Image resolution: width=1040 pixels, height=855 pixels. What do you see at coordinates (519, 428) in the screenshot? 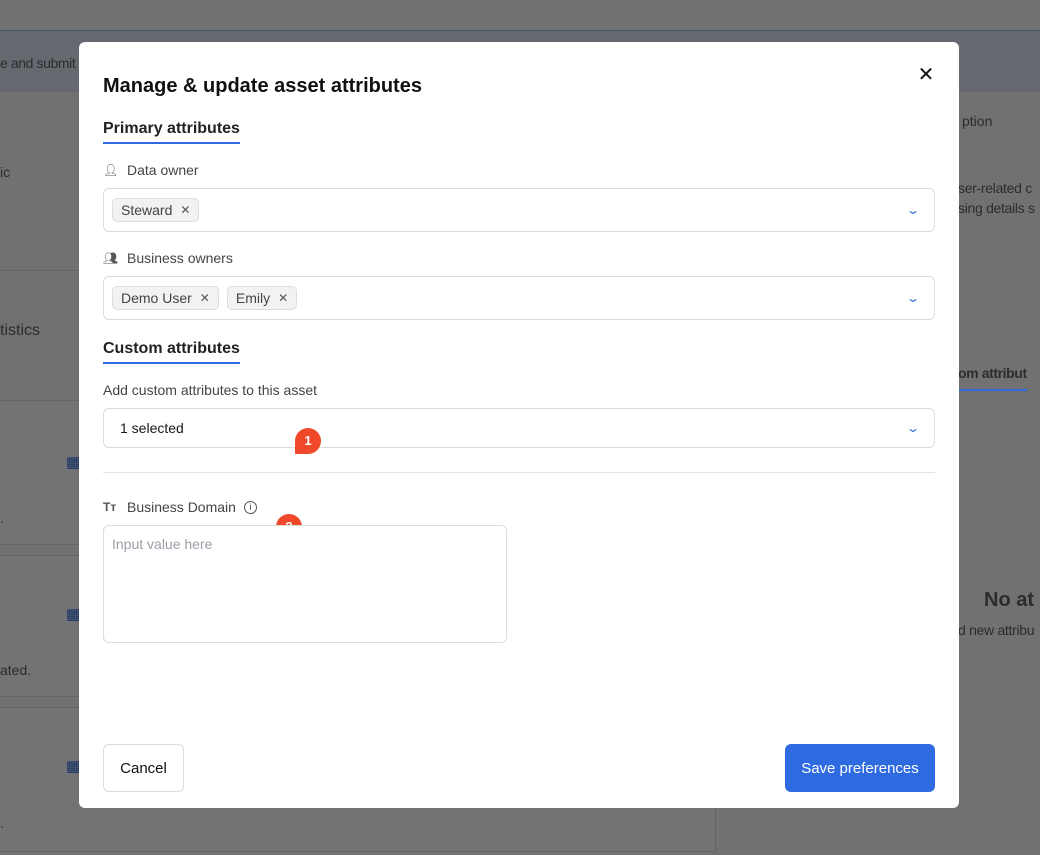
I see `custom-attributes-select: 1 selected ⌄` at bounding box center [519, 428].